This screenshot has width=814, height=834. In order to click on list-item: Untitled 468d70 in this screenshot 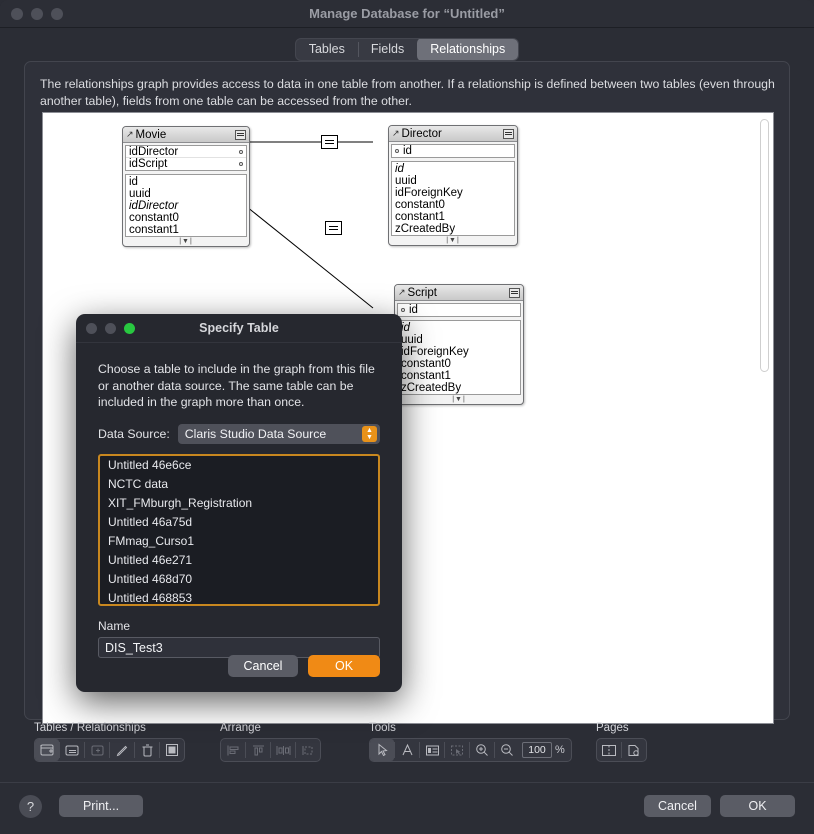, I will do `click(239, 579)`.